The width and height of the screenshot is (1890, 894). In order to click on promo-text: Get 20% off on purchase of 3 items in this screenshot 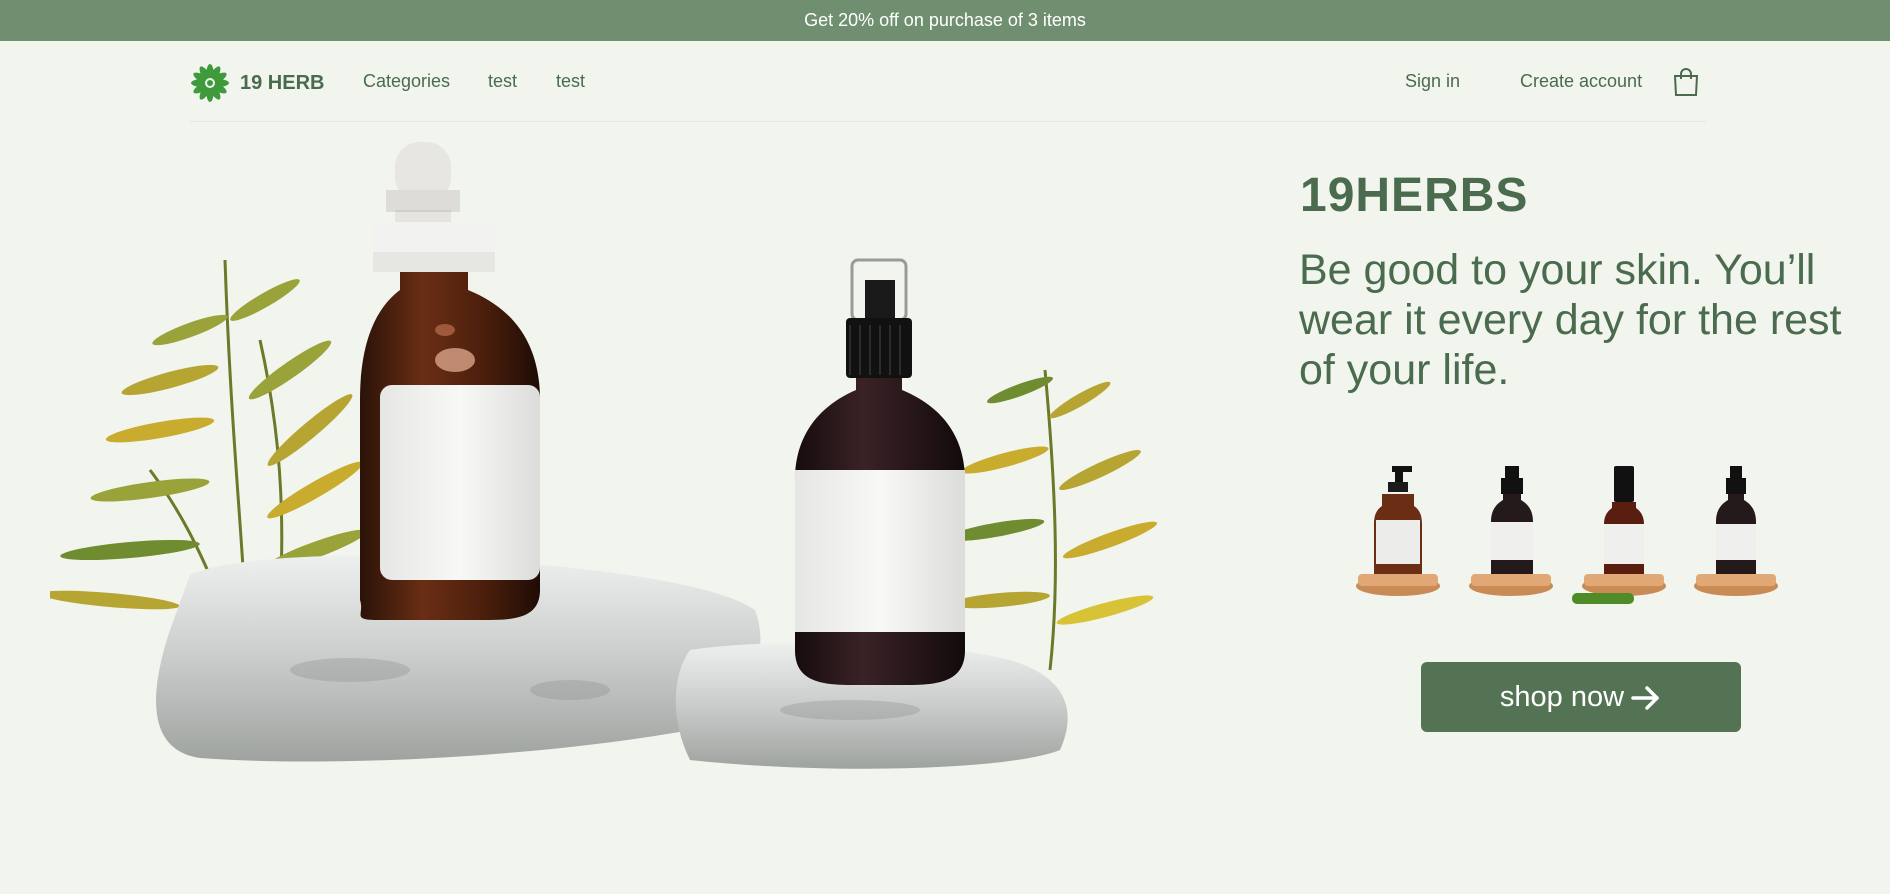, I will do `click(945, 20)`.